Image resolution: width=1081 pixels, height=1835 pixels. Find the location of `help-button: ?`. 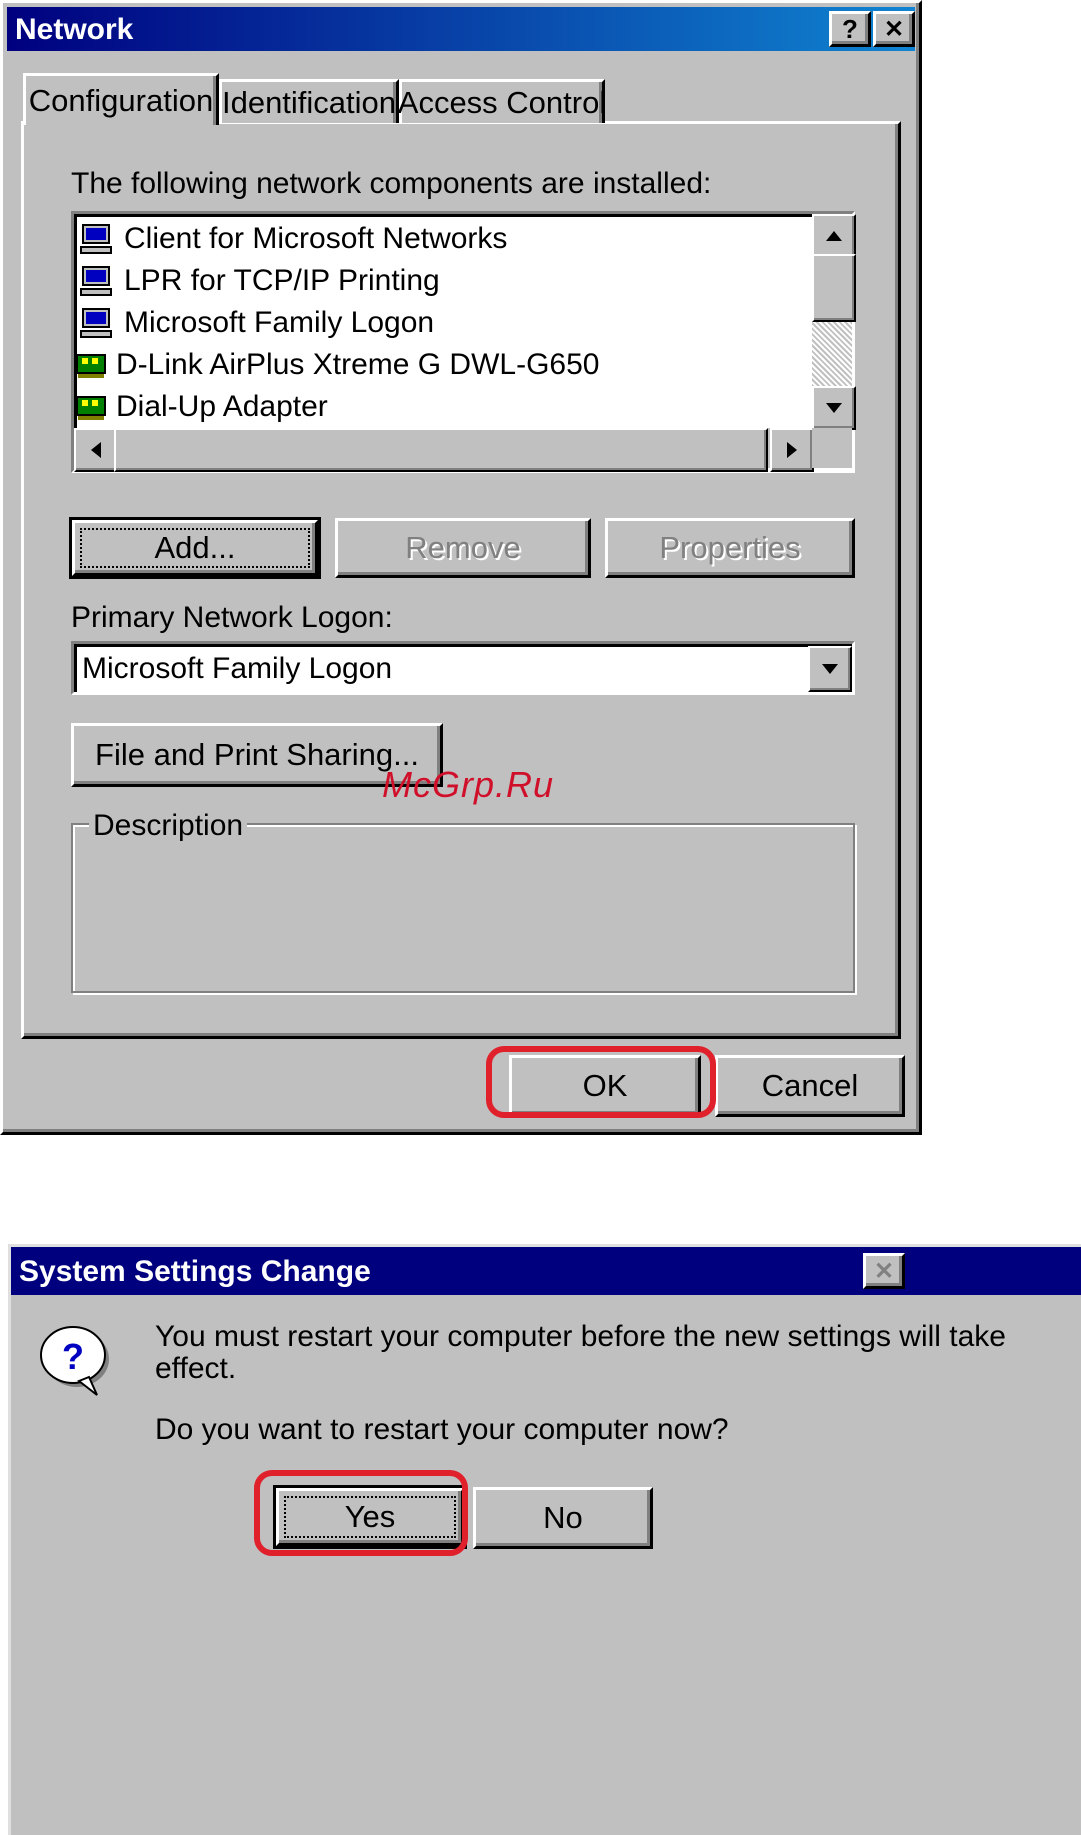

help-button: ? is located at coordinates (850, 29).